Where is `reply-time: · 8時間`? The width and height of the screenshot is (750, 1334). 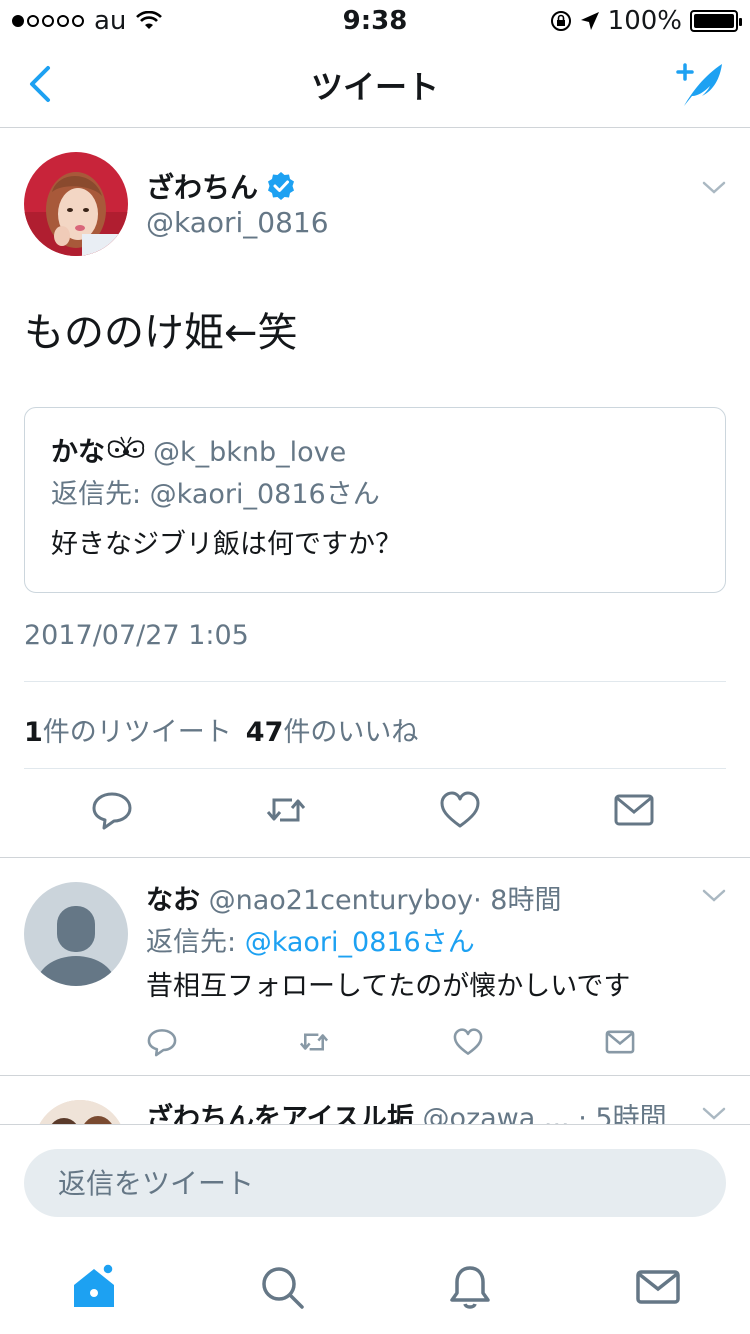 reply-time: · 8時間 is located at coordinates (517, 900).